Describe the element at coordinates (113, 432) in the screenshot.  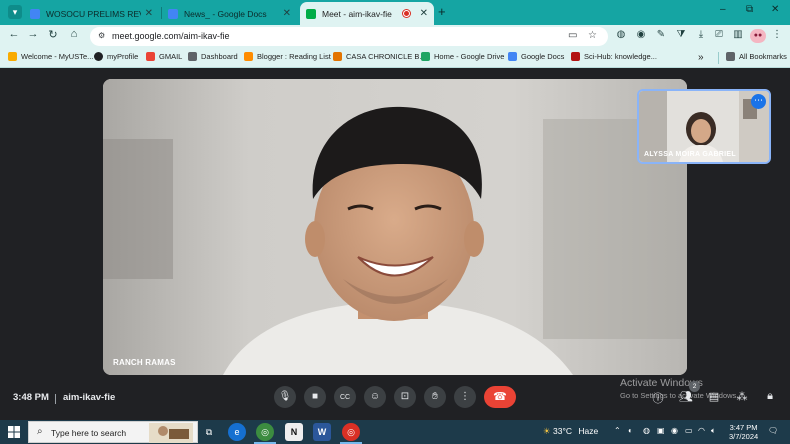
I see `taskbar-search-input: ⌕ Type here to search` at that location.